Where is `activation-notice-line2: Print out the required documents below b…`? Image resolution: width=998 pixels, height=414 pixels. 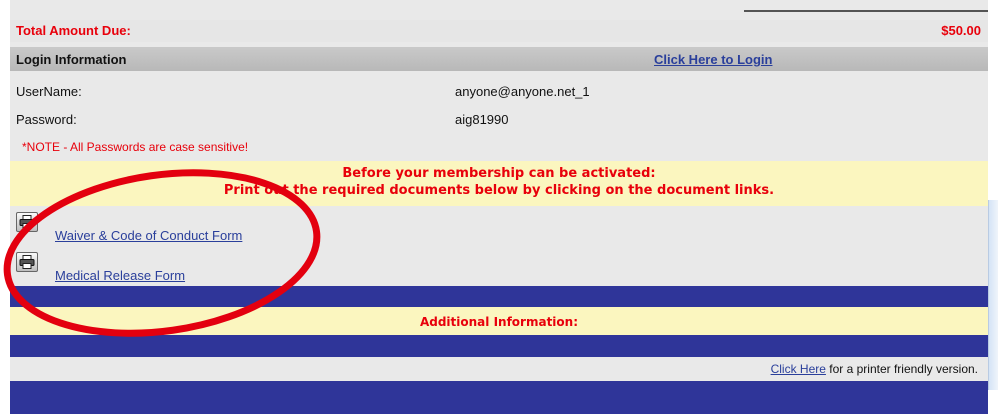
activation-notice-line2: Print out the required documents below b… is located at coordinates (499, 190).